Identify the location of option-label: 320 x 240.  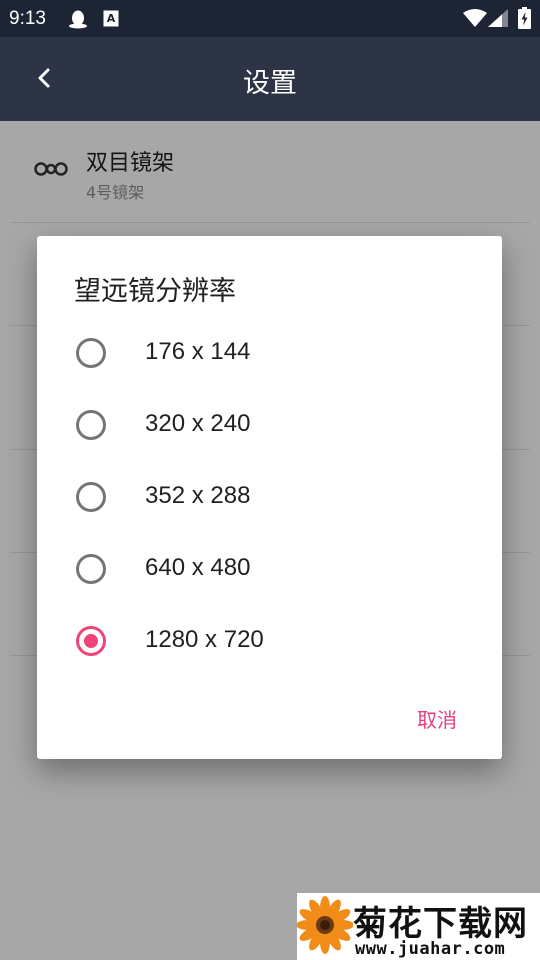
(198, 423).